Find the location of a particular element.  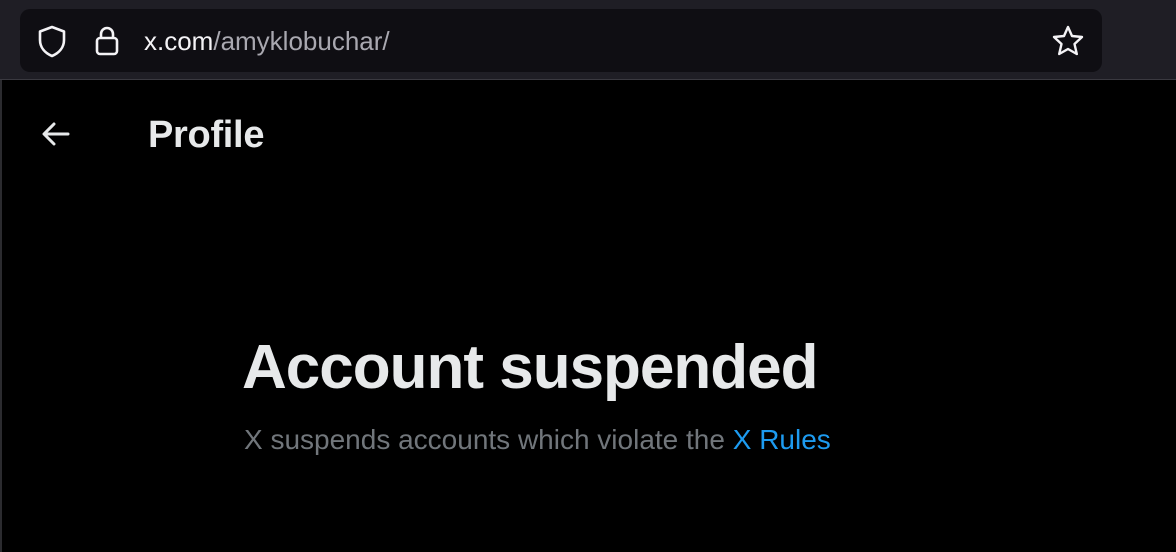

suspended-description-text: X suspends accounts which violate the is located at coordinates (488, 439).